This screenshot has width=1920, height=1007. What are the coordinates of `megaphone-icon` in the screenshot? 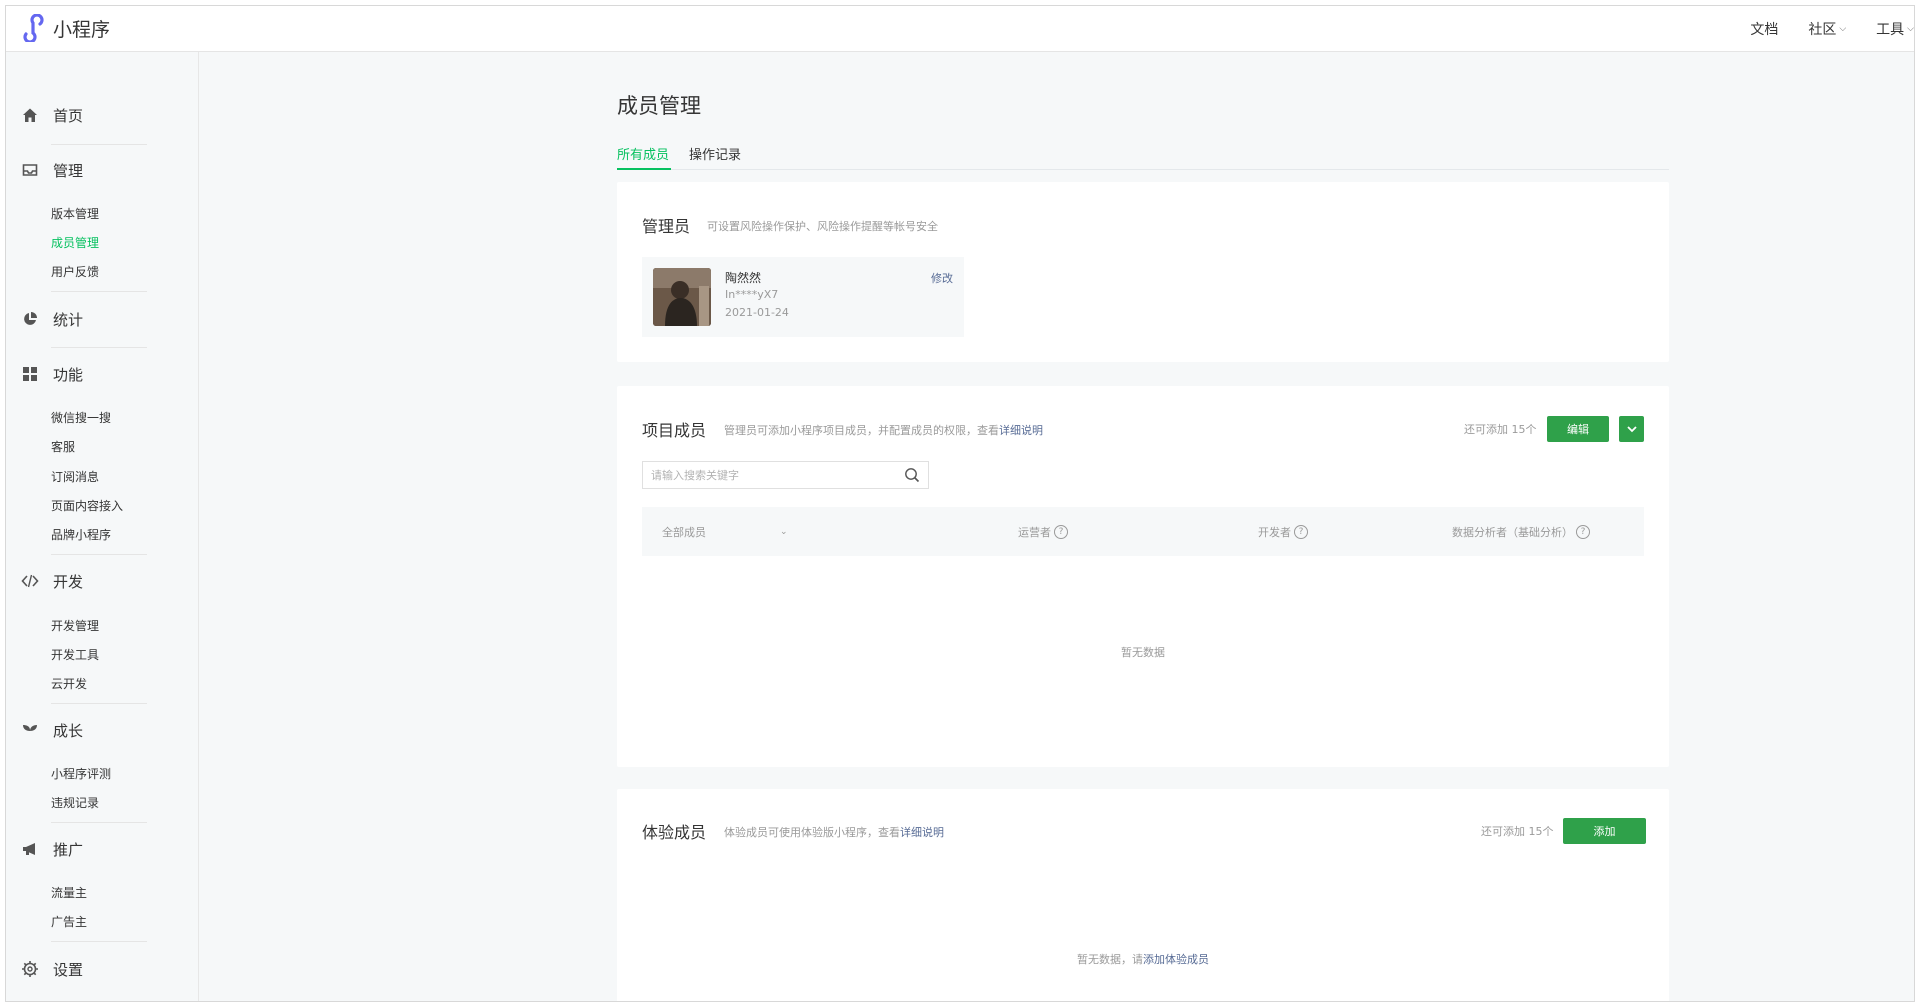 It's located at (30, 849).